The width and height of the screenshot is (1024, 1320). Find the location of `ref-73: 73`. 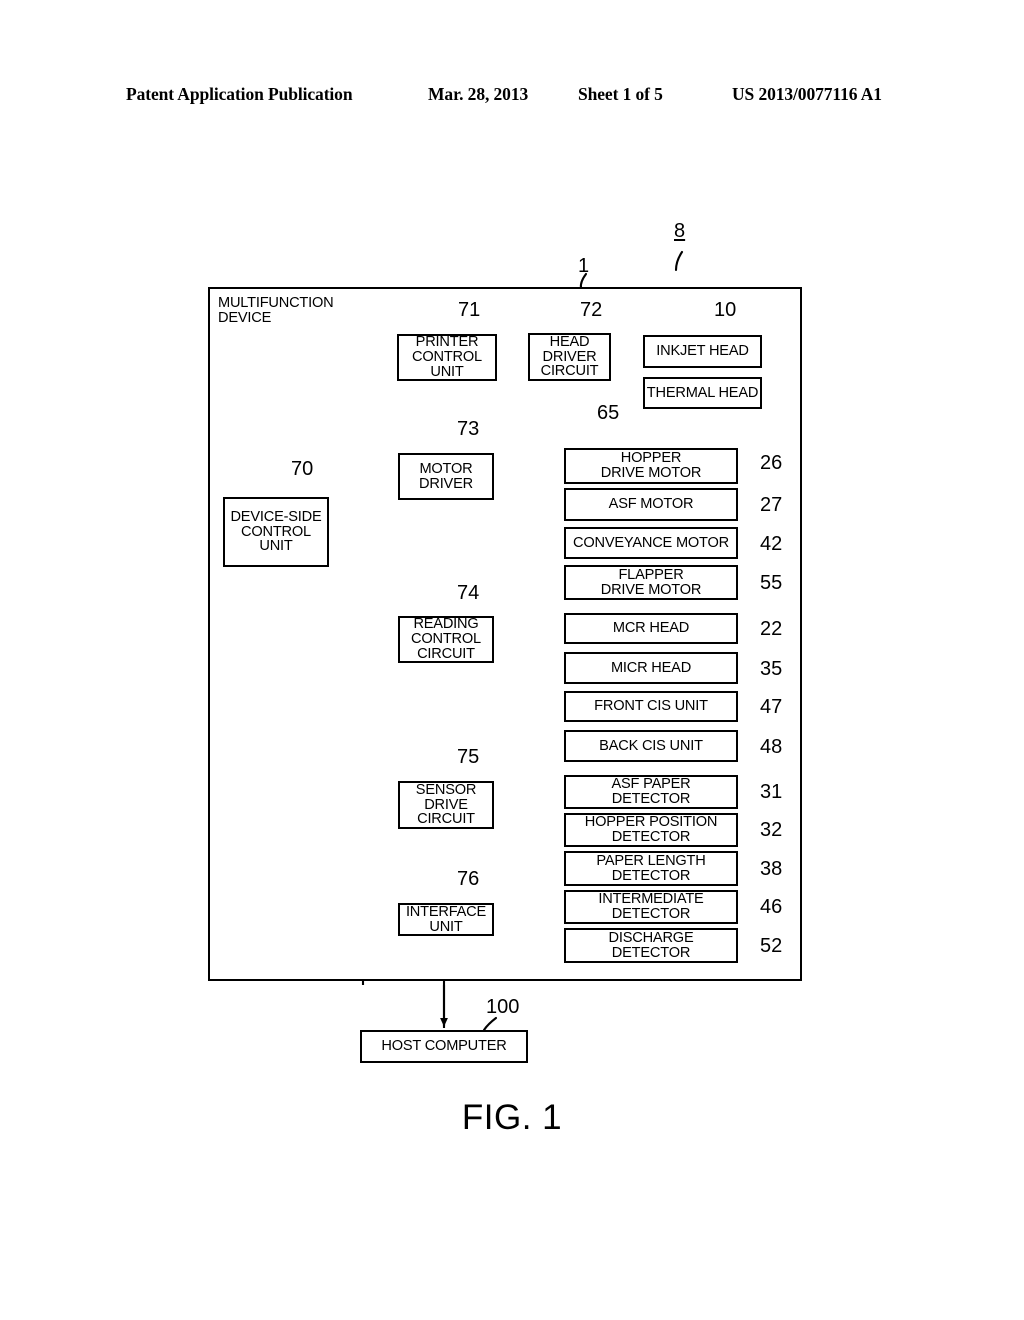

ref-73: 73 is located at coordinates (468, 429).